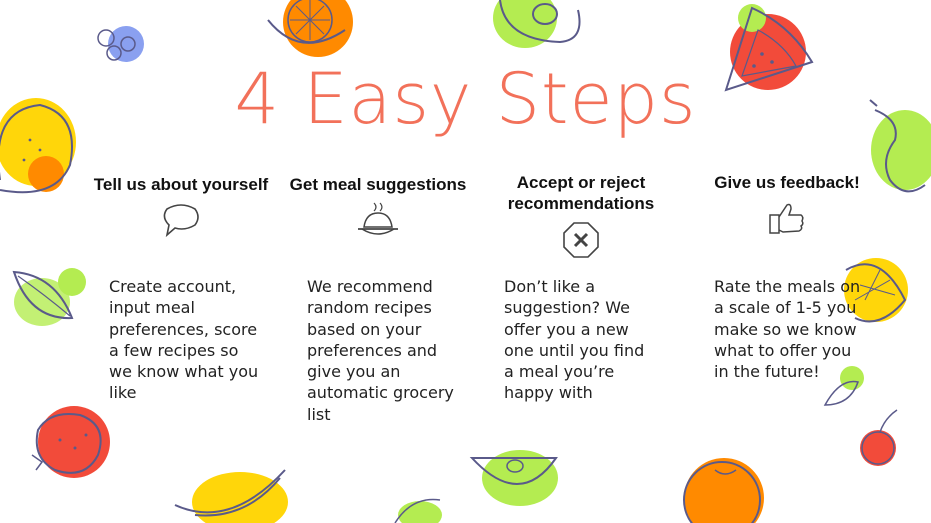 The width and height of the screenshot is (931, 523). Describe the element at coordinates (879, 437) in the screenshot. I see `cherry-icon` at that location.